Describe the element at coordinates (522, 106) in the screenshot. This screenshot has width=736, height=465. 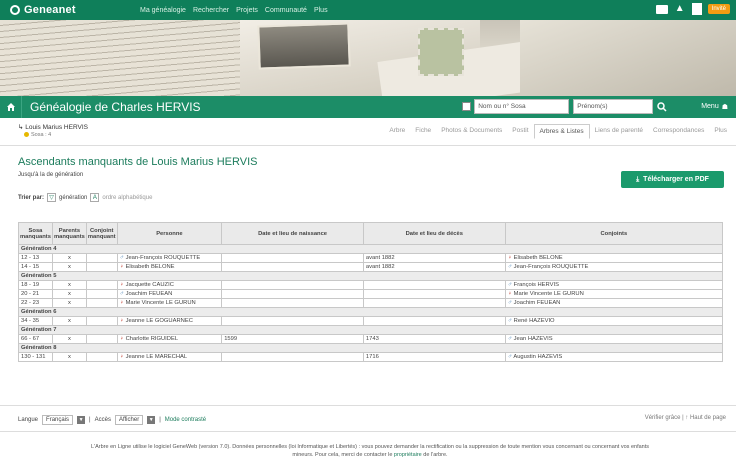
I see `nom-sosa-input: Nom ou n° Sosa` at that location.